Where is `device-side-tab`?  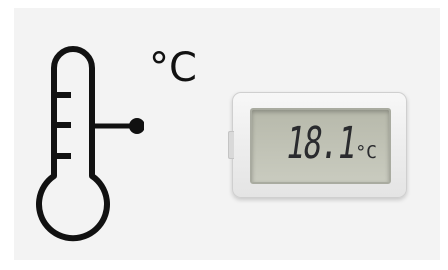 device-side-tab is located at coordinates (231, 145).